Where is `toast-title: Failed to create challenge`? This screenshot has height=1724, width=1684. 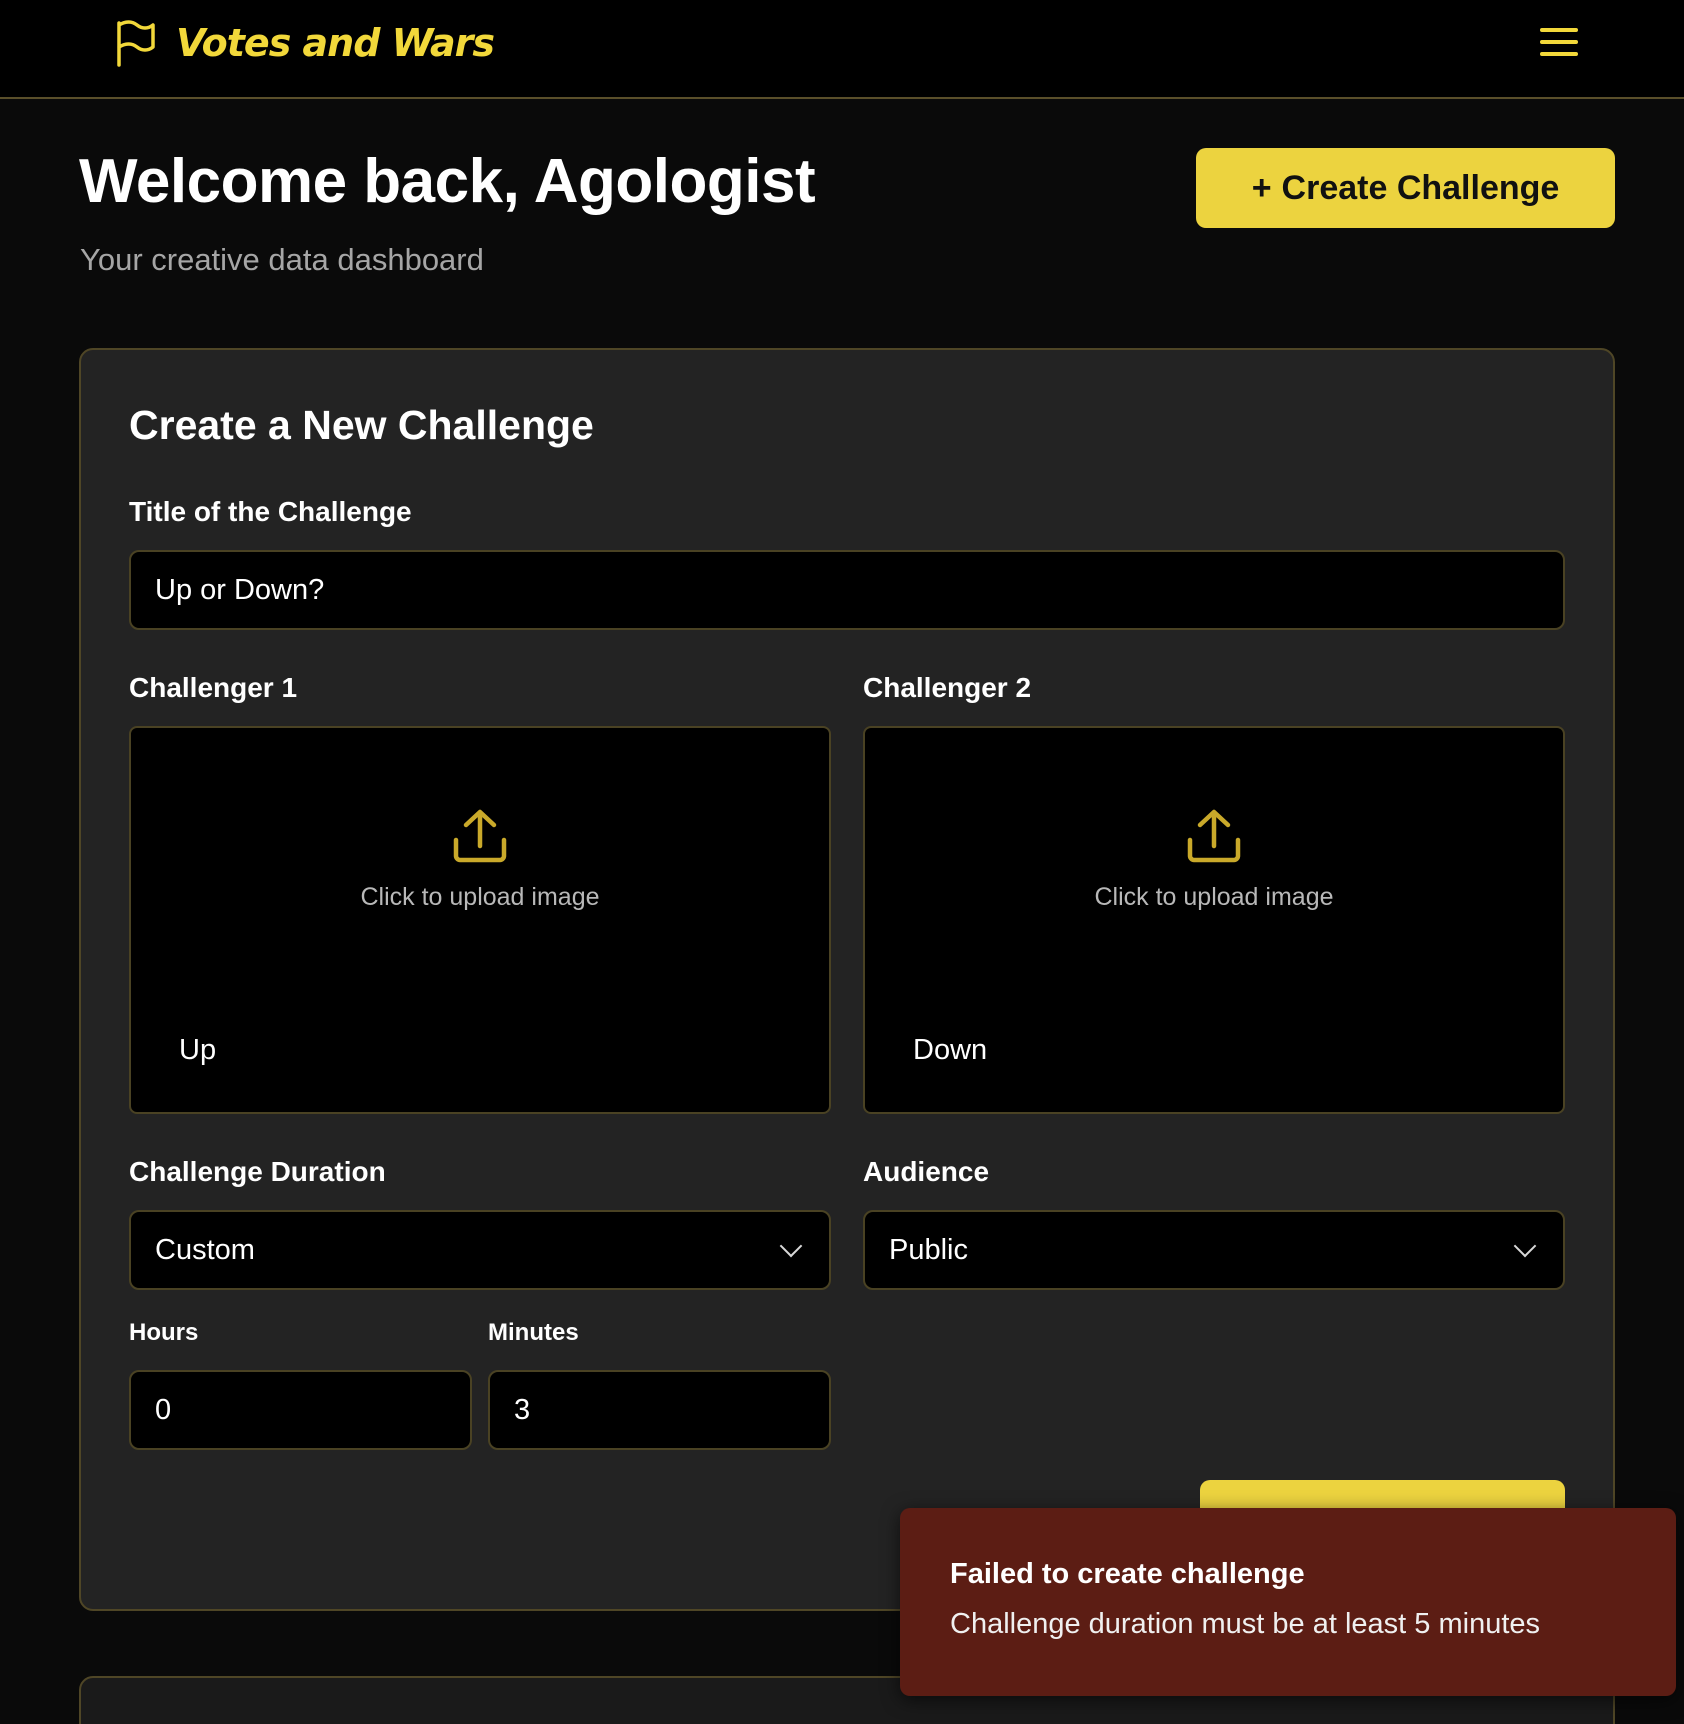
toast-title: Failed to create challenge is located at coordinates (1127, 1574).